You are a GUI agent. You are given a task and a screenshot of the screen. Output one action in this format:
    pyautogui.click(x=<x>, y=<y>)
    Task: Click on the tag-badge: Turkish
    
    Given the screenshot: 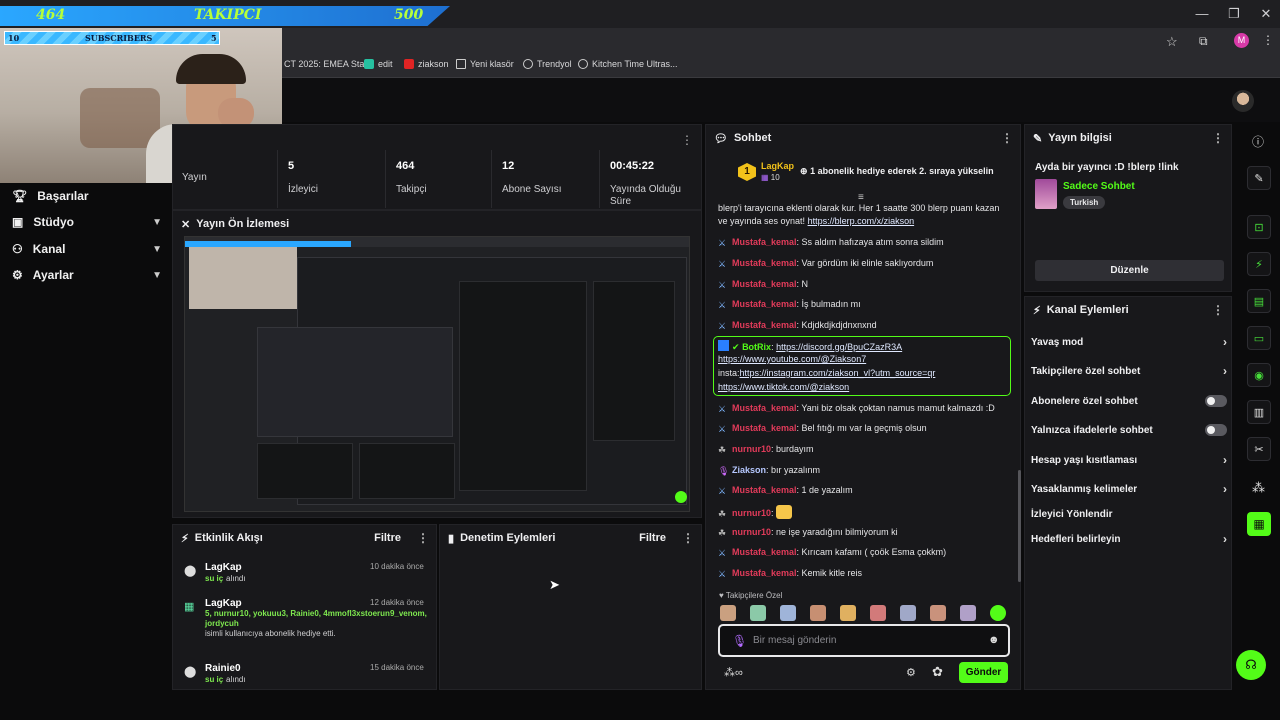 What is the action you would take?
    pyautogui.click(x=1084, y=202)
    